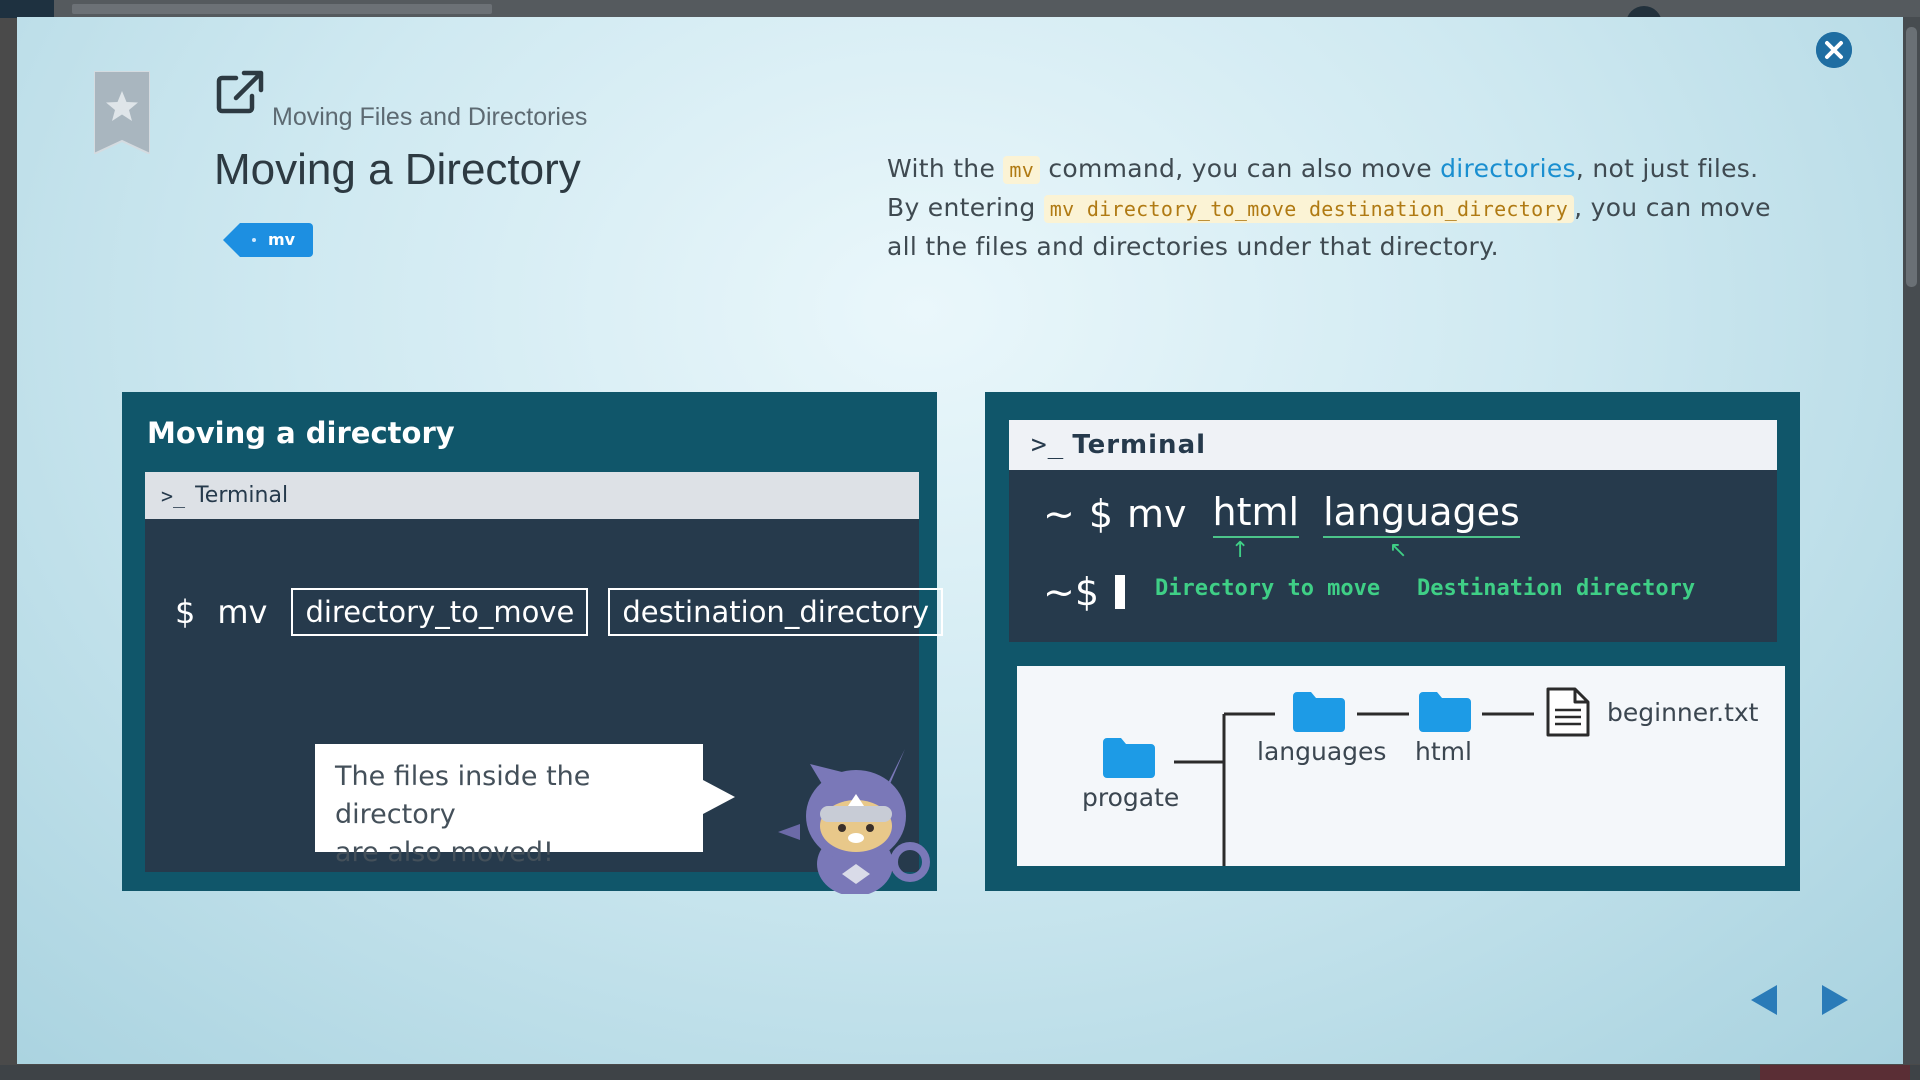 The image size is (1920, 1080). I want to click on tree-file-label: beginner.txt, so click(1683, 712).